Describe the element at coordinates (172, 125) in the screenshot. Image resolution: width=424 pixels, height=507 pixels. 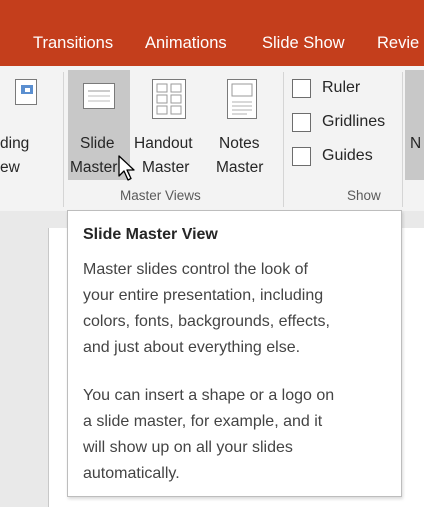
I see `handout-master-button: Handout Master` at that location.